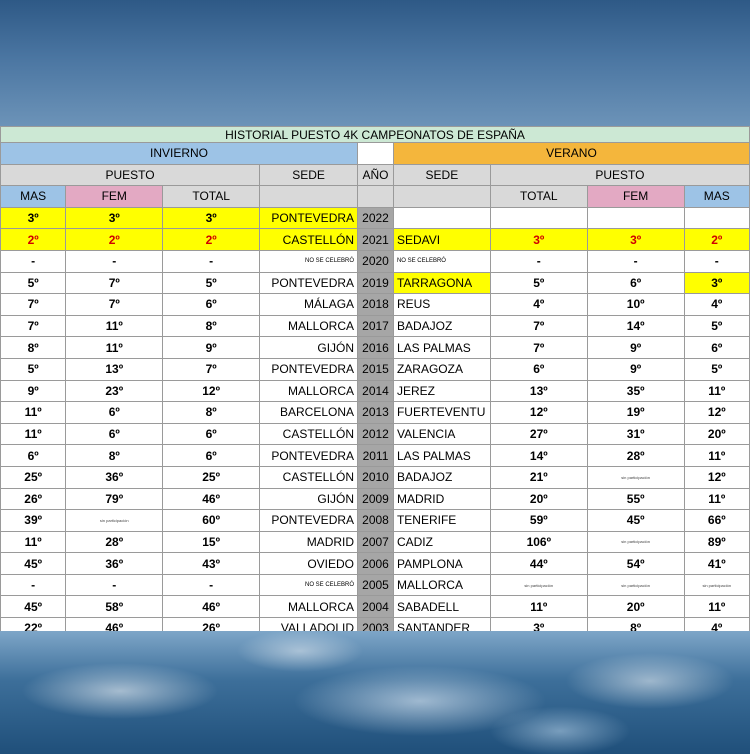 The height and width of the screenshot is (754, 750). What do you see at coordinates (375, 261) in the screenshot?
I see `year-cell: 2020` at bounding box center [375, 261].